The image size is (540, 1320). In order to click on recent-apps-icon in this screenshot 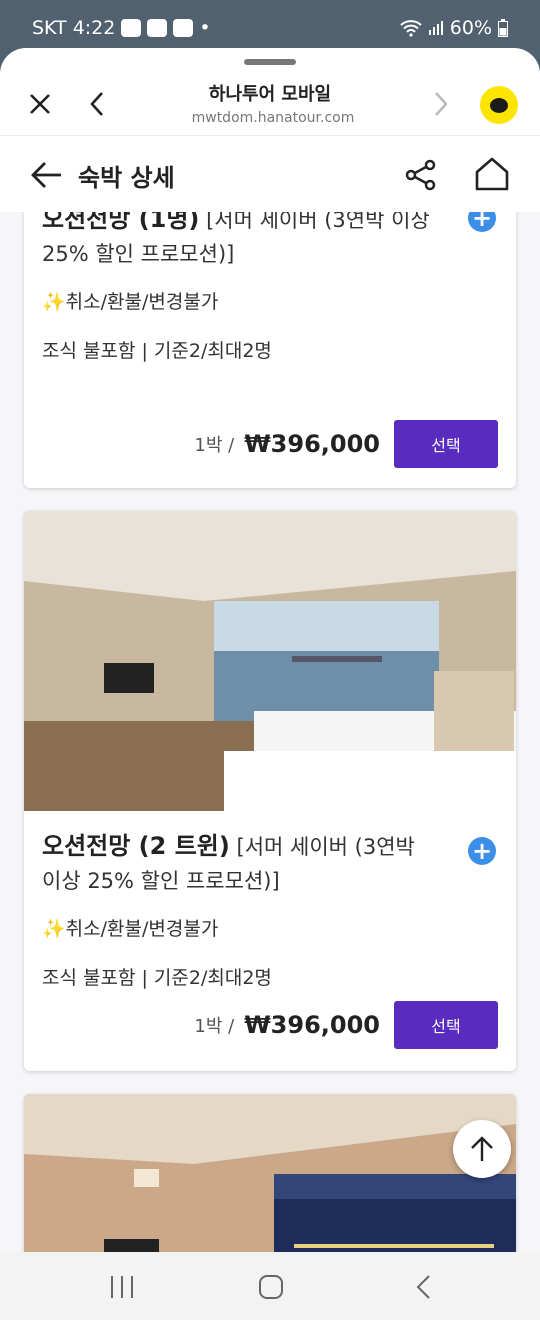, I will do `click(122, 1287)`.